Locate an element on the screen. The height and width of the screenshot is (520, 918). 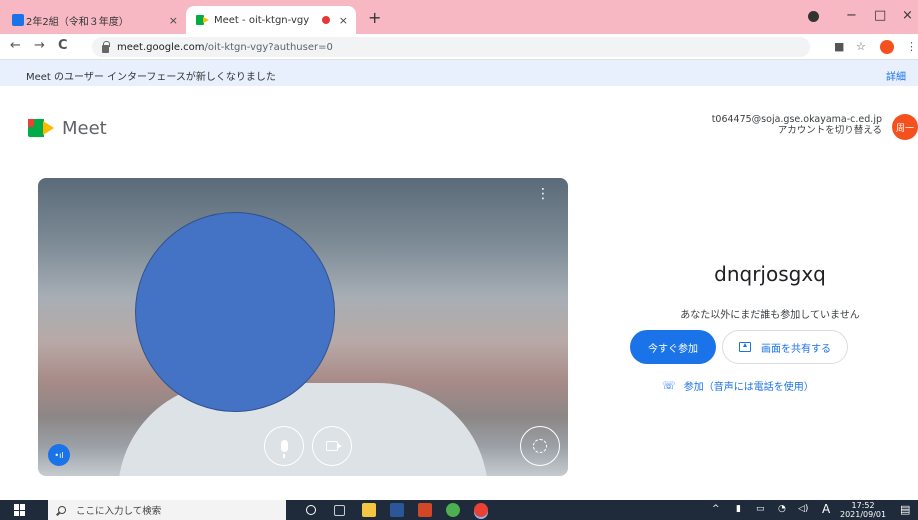
microphone-icon is located at coordinates (284, 449).